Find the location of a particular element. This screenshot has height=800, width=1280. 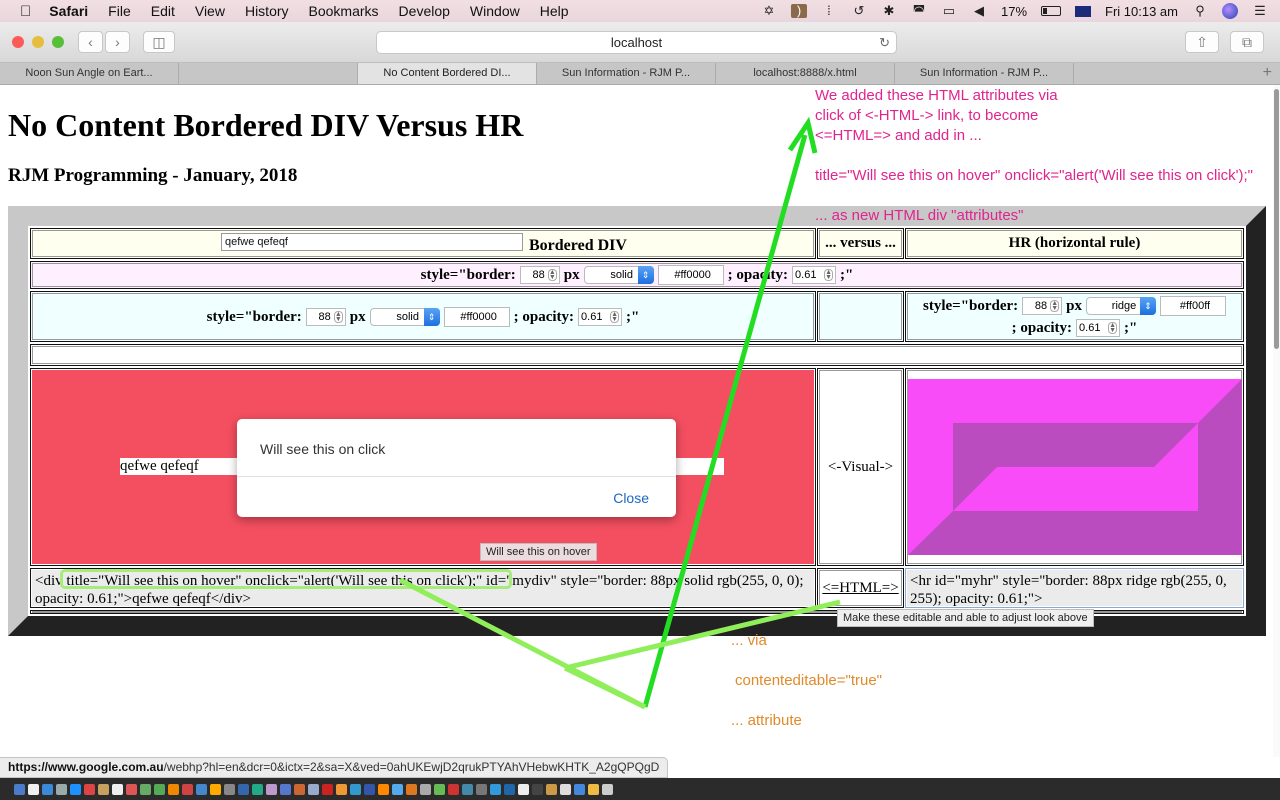

menu-file: File is located at coordinates (119, 11).